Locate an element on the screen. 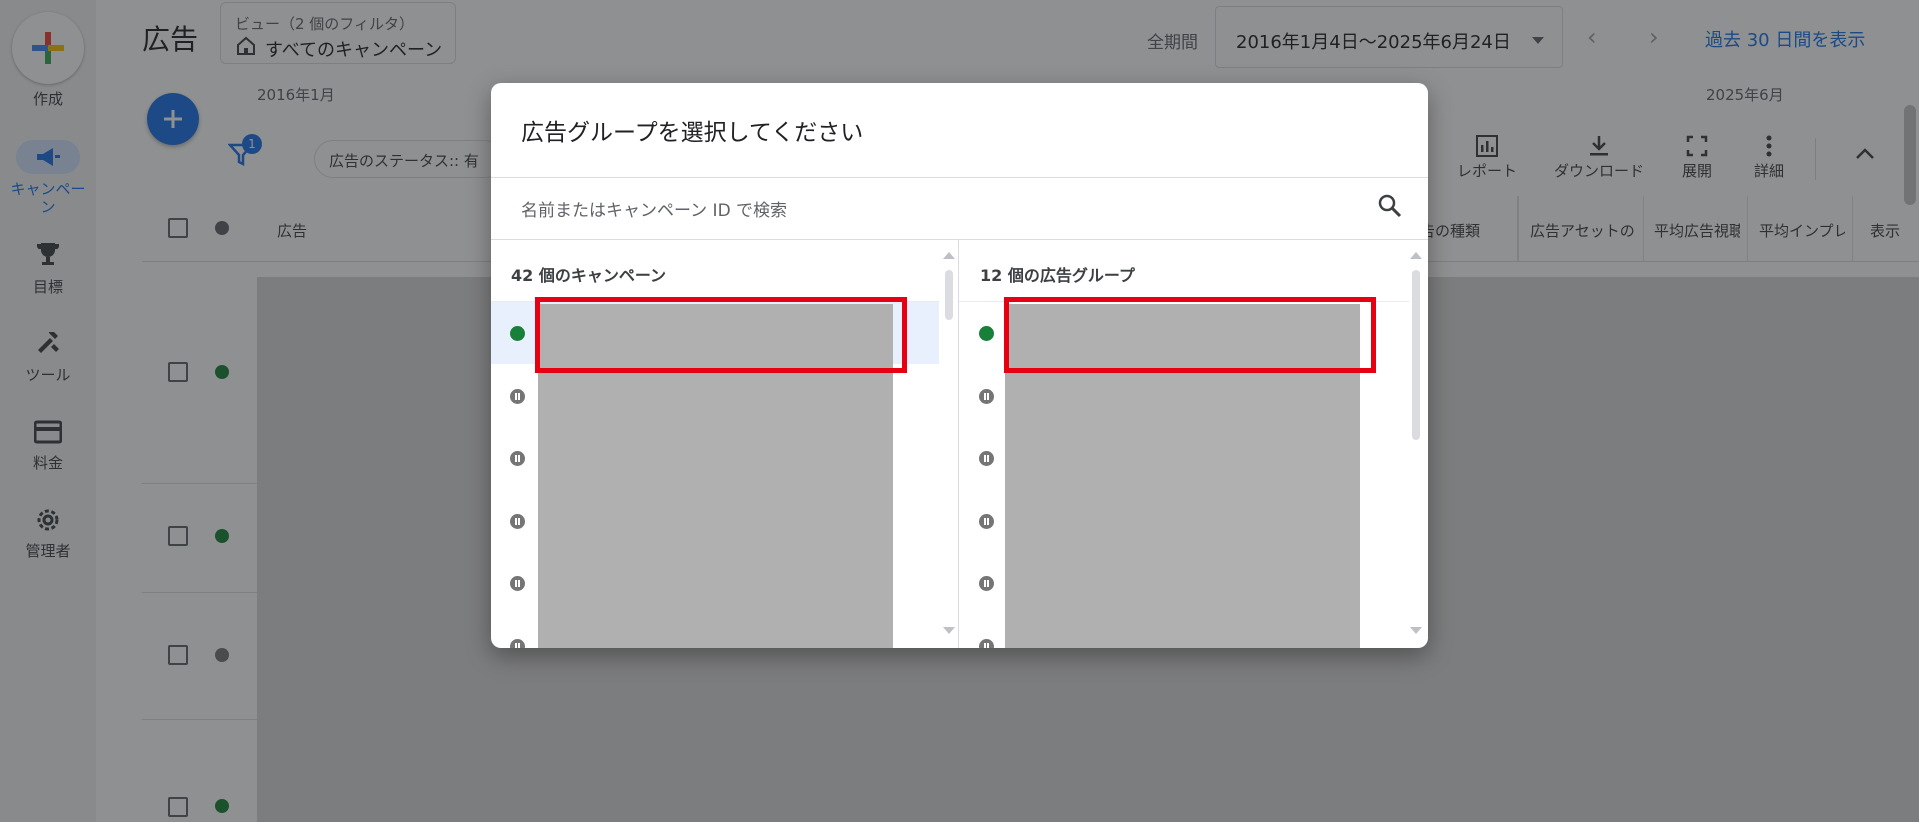  campaigns-count-header: 42 個のキャンペーン is located at coordinates (589, 275).